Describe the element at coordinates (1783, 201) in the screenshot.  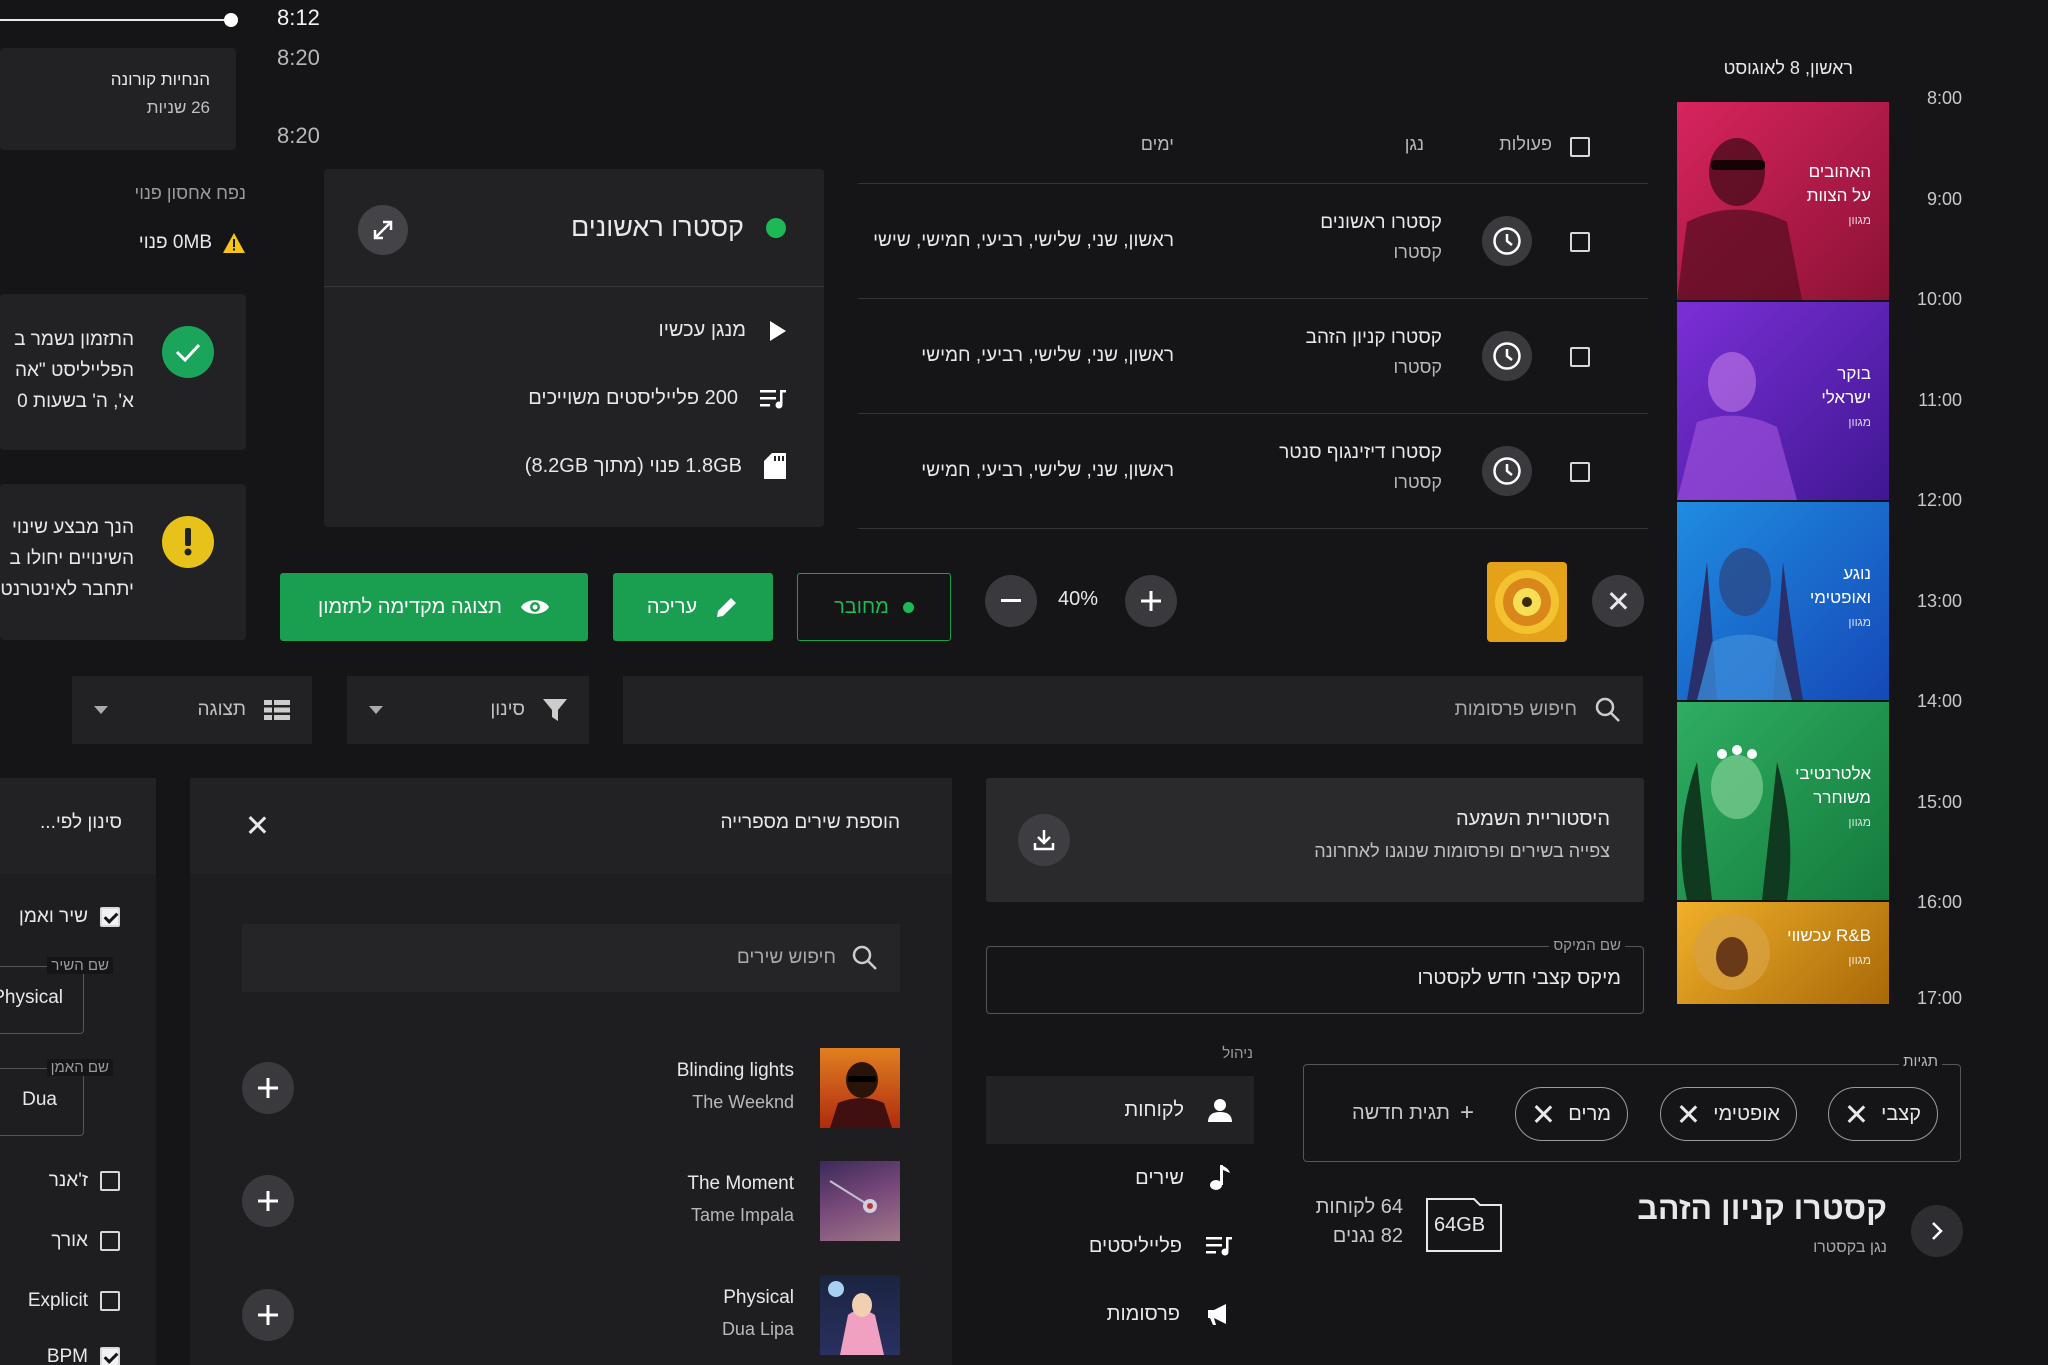
I see `calendar-tile: האהובים על הצוות מגוון` at that location.